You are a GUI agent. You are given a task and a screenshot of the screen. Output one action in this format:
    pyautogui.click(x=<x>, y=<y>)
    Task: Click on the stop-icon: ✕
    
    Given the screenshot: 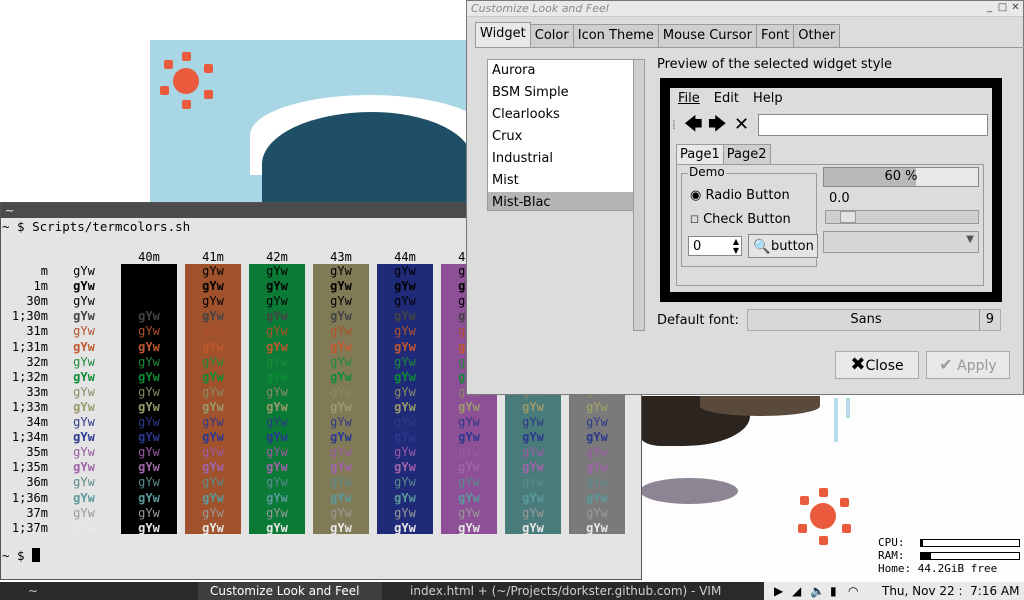 What is the action you would take?
    pyautogui.click(x=741, y=125)
    